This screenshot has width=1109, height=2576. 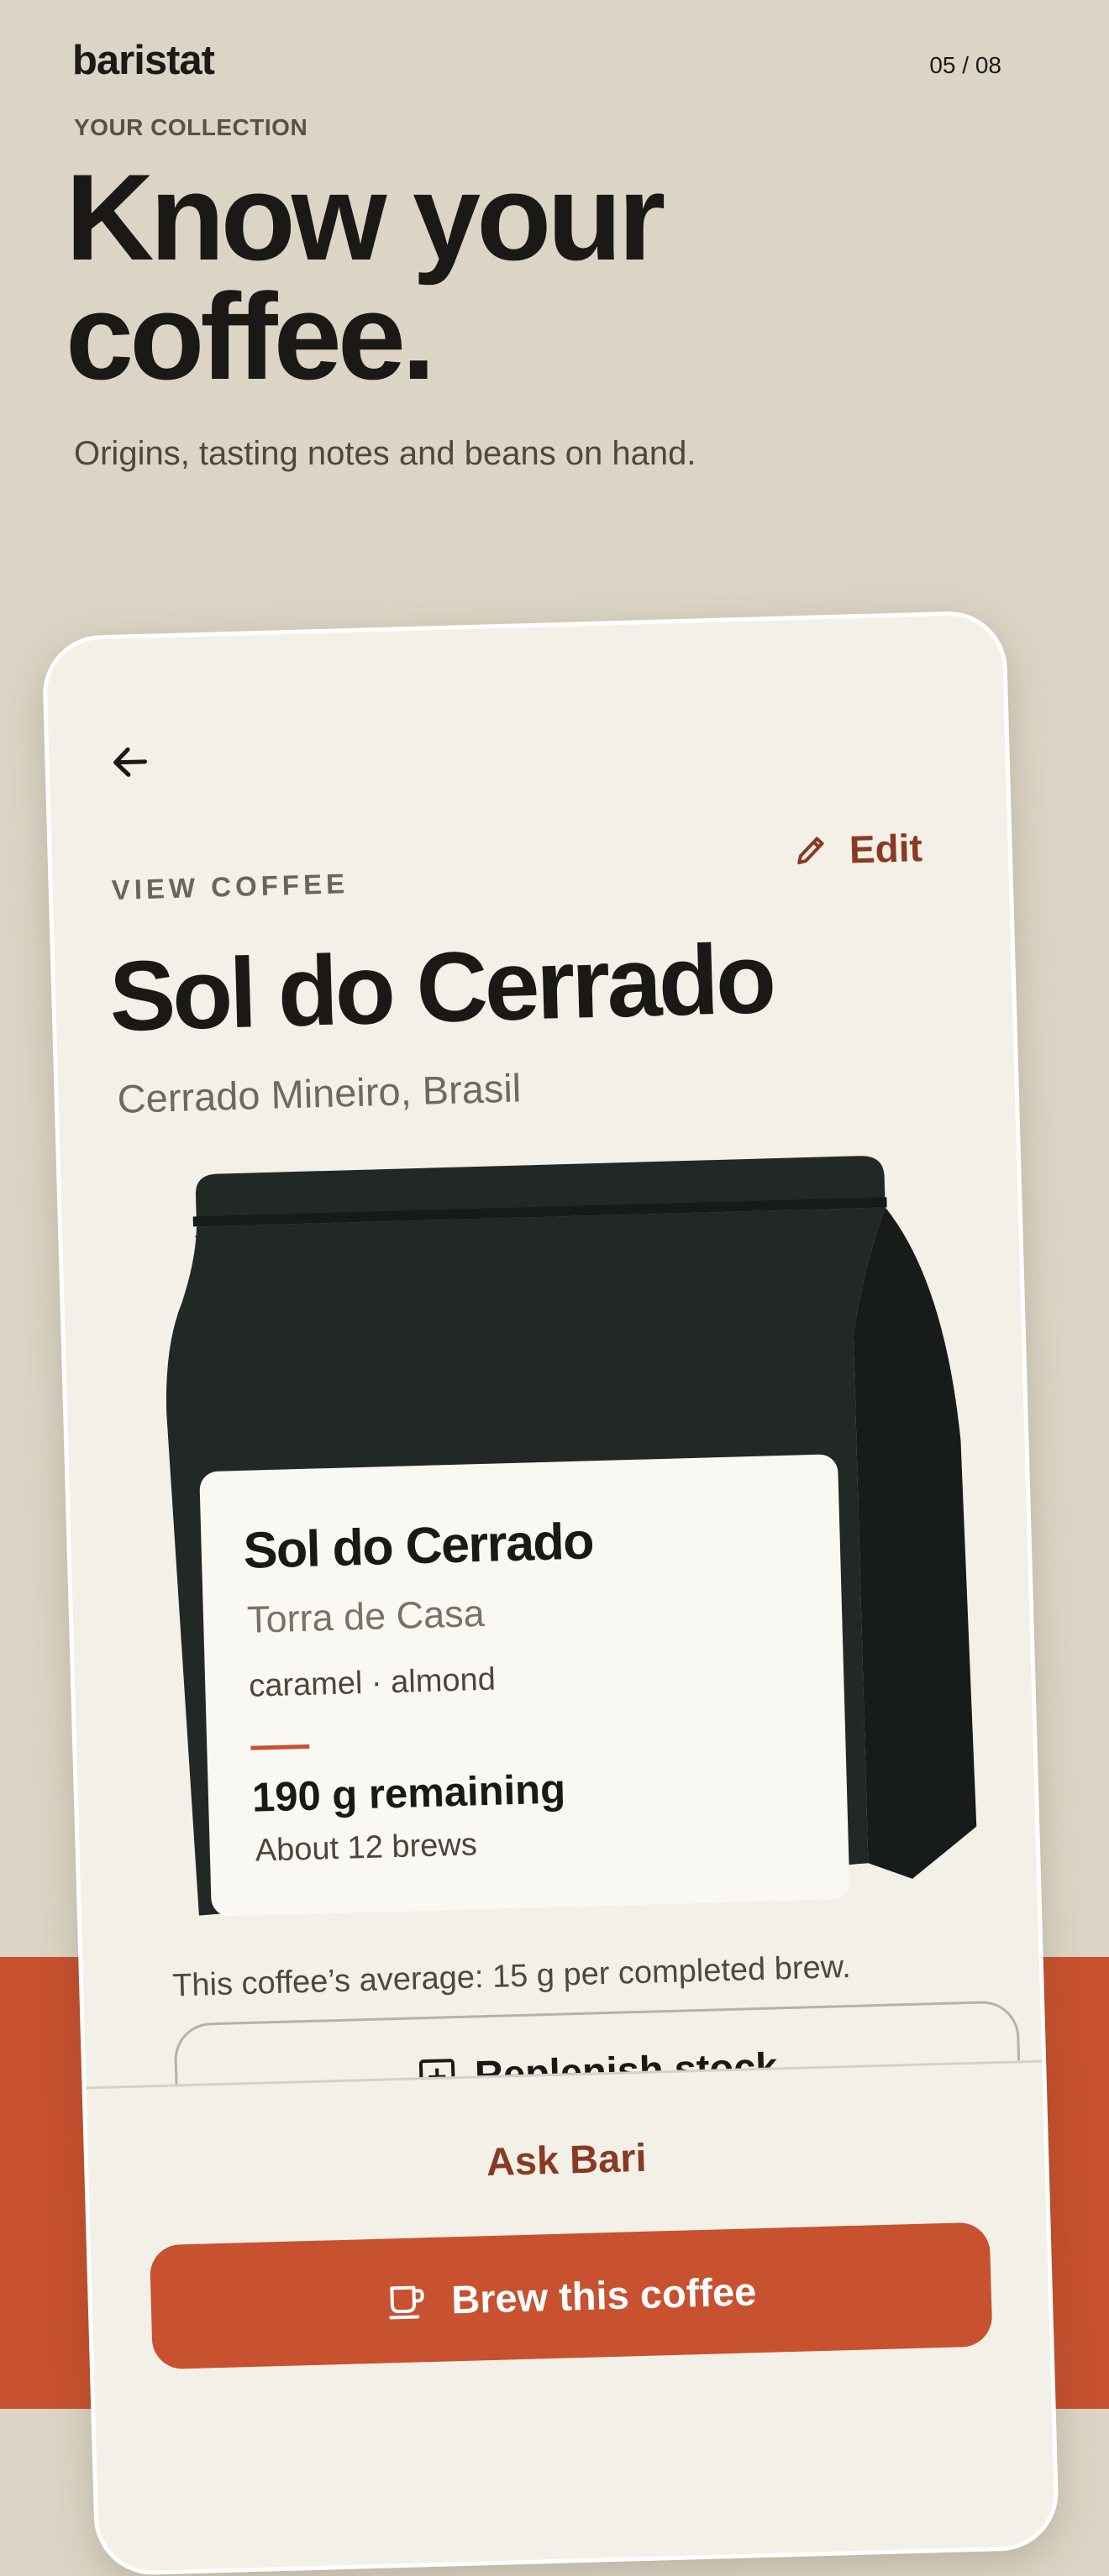 I want to click on back-button, so click(x=131, y=762).